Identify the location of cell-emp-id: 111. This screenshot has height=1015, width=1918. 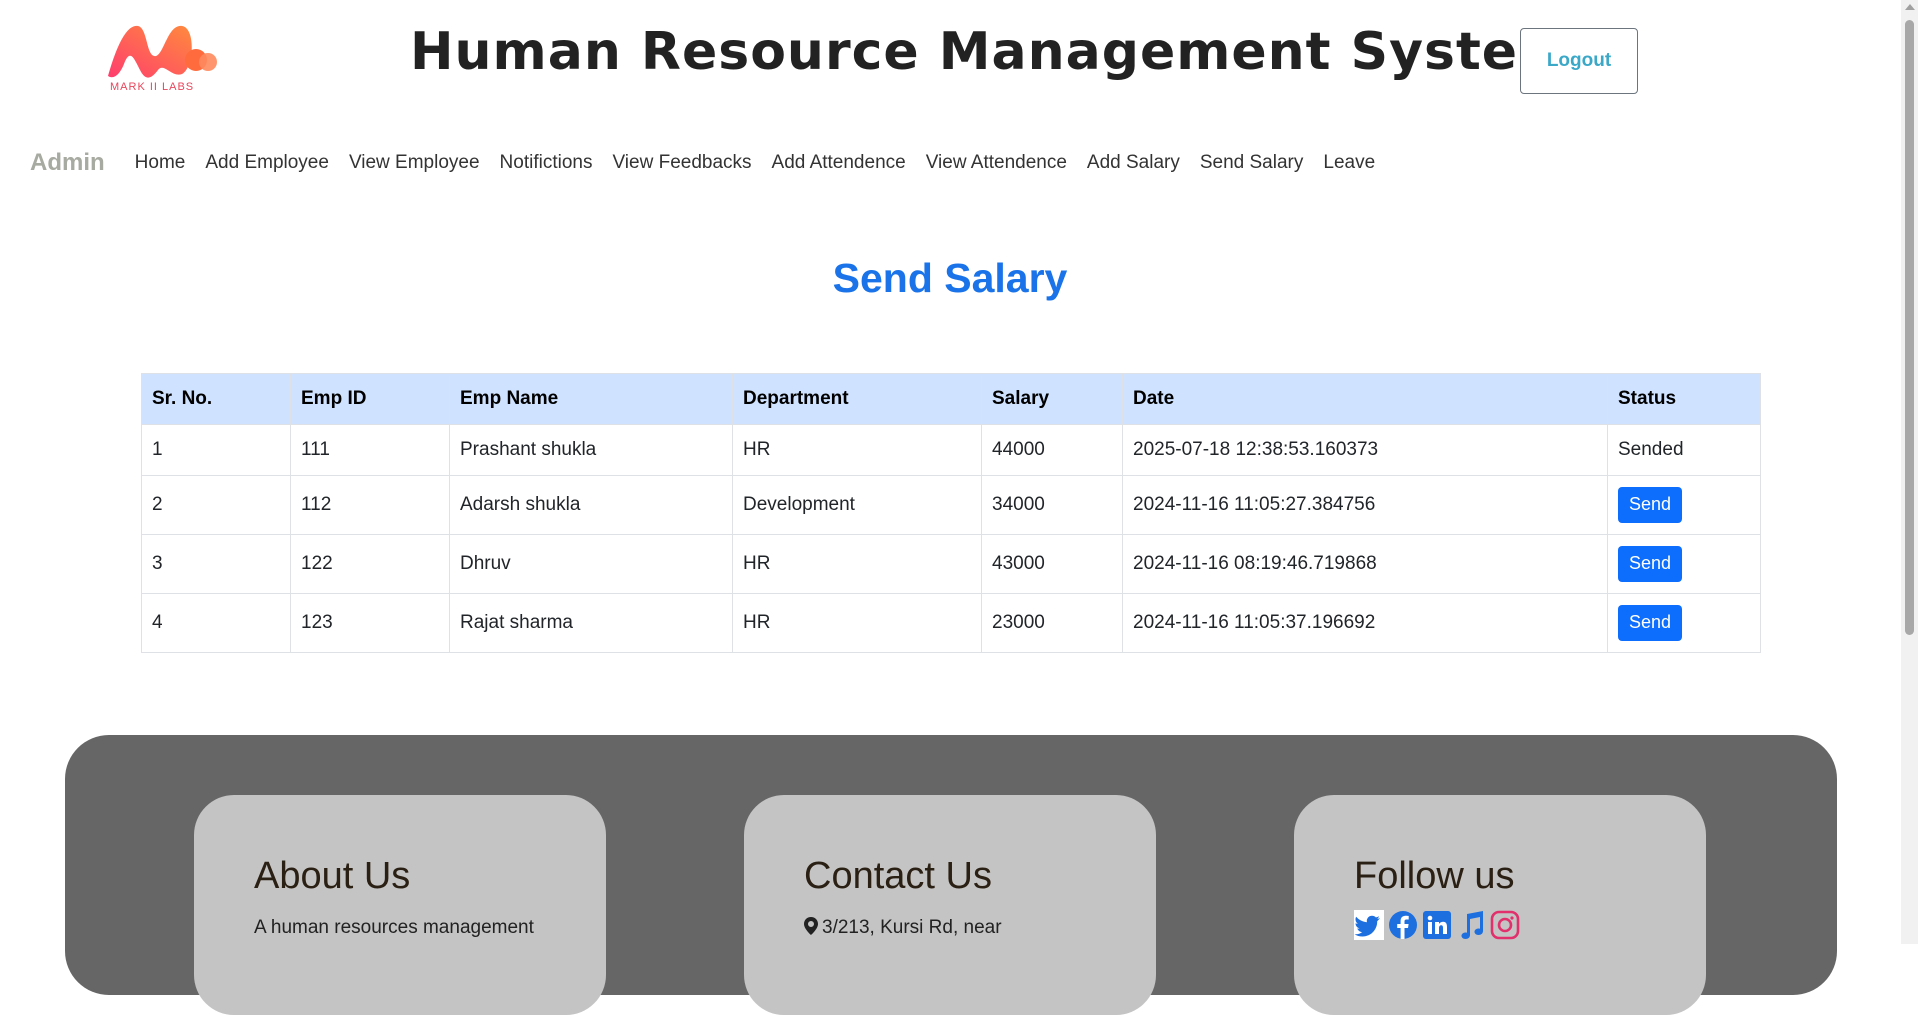
(370, 450).